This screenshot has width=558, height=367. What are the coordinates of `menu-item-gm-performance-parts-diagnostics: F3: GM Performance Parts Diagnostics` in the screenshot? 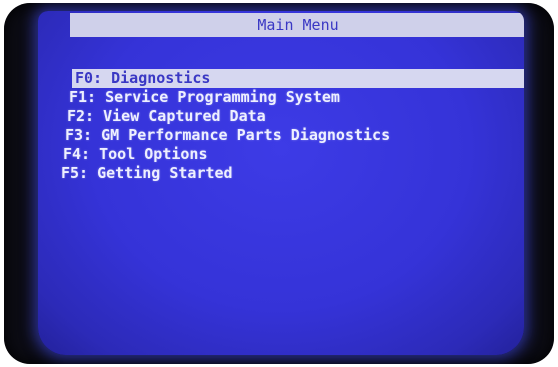 It's located at (293, 135).